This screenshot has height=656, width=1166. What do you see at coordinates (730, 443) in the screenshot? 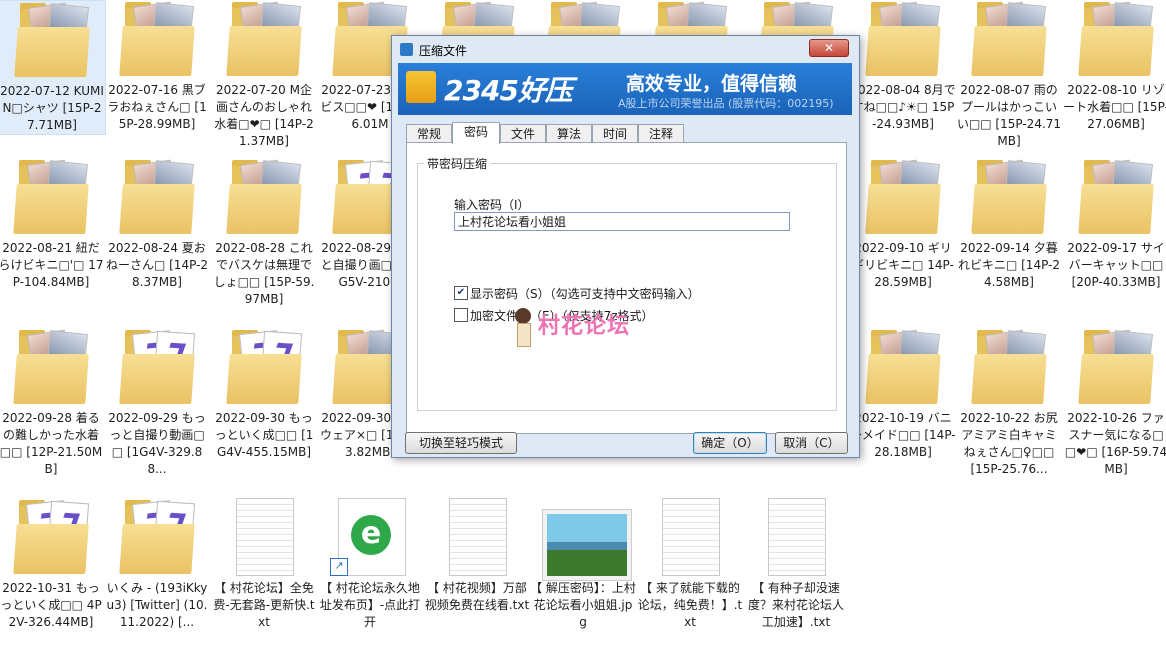
I see `ok-button: 确定（O）` at bounding box center [730, 443].